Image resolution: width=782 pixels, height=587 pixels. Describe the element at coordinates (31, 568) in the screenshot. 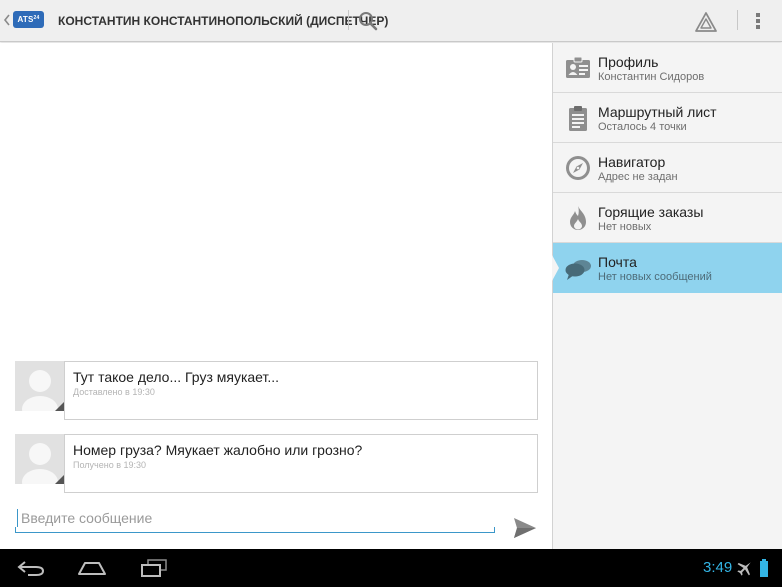

I see `back-icon` at that location.